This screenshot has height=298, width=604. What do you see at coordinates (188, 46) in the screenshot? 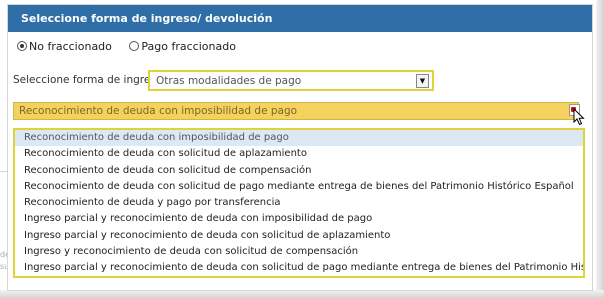
I see `radio-label: Pago fraccionado` at bounding box center [188, 46].